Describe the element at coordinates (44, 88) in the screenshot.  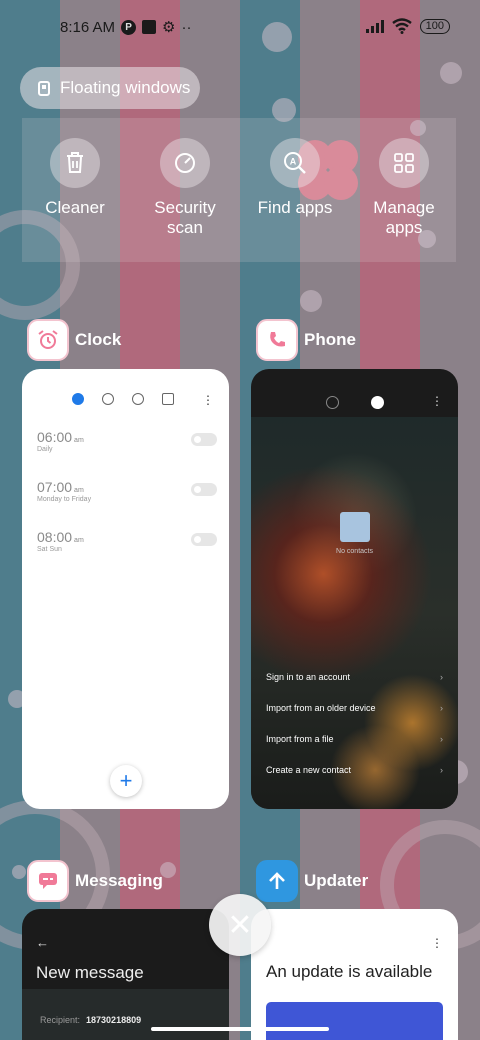
I see `floating-window-icon` at that location.